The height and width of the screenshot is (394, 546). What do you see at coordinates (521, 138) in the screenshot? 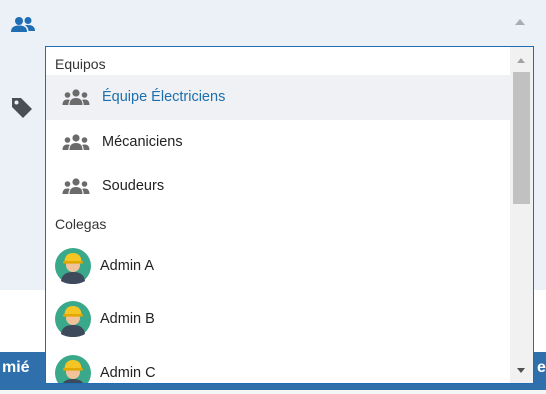
I see `scrollbar-thumb` at bounding box center [521, 138].